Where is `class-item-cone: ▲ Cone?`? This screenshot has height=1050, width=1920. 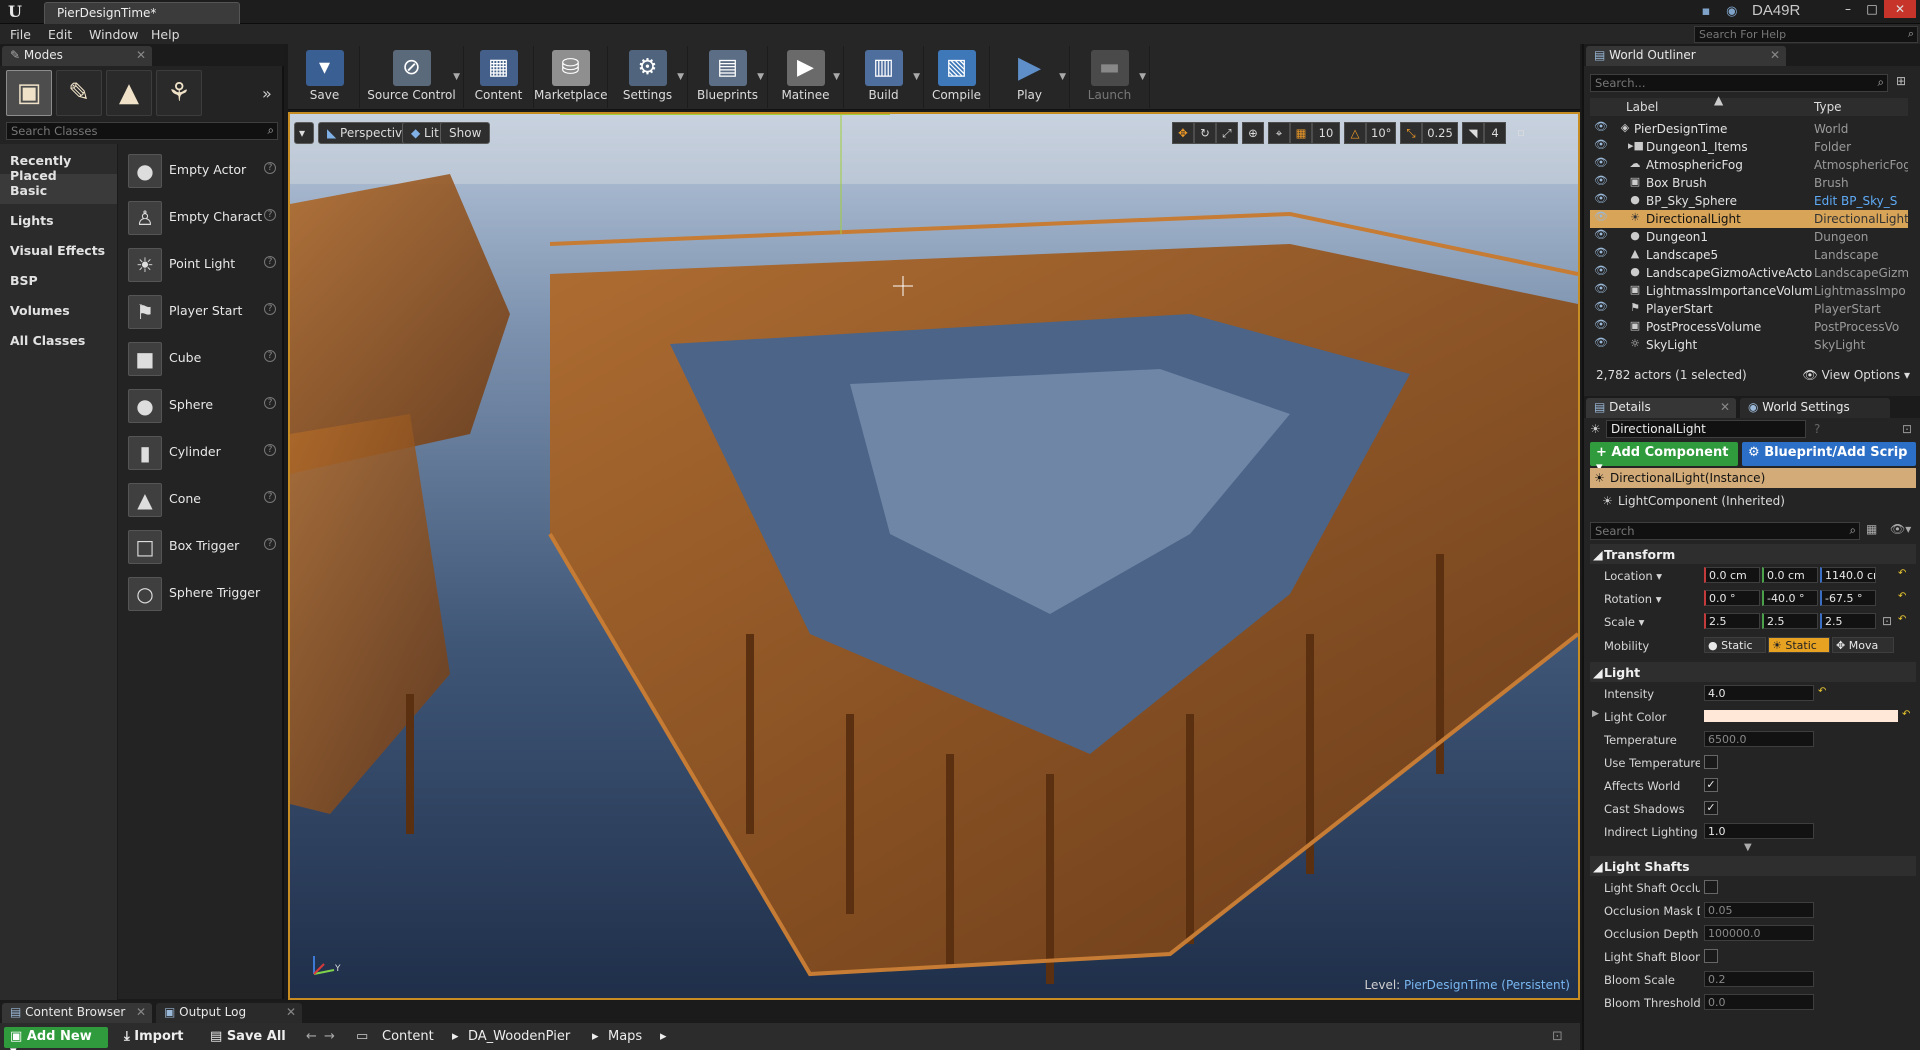 class-item-cone: ▲ Cone? is located at coordinates (201, 502).